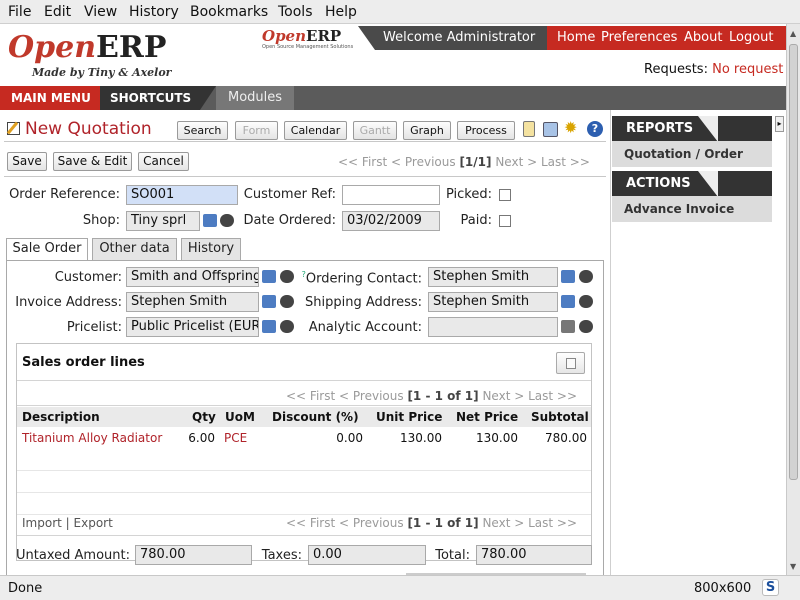 This screenshot has width=800, height=600. What do you see at coordinates (304, 492) in the screenshot?
I see `row-divider` at bounding box center [304, 492].